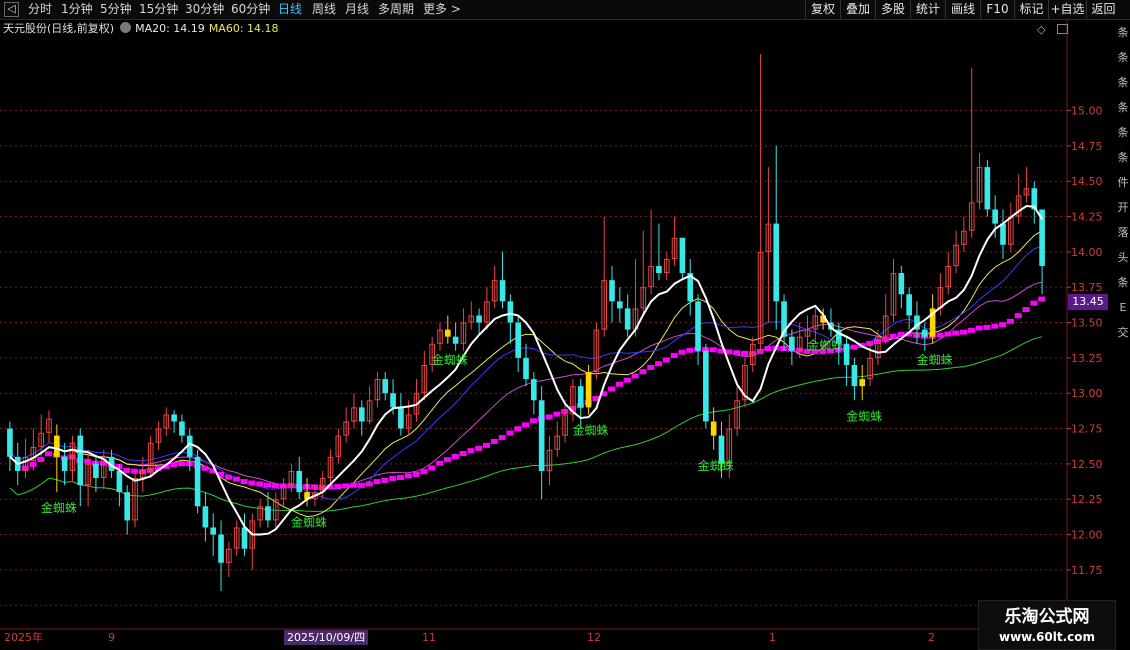 This screenshot has height=650, width=1130. What do you see at coordinates (1087, 358) in the screenshot?
I see `y-tick-label: 13.25` at bounding box center [1087, 358].